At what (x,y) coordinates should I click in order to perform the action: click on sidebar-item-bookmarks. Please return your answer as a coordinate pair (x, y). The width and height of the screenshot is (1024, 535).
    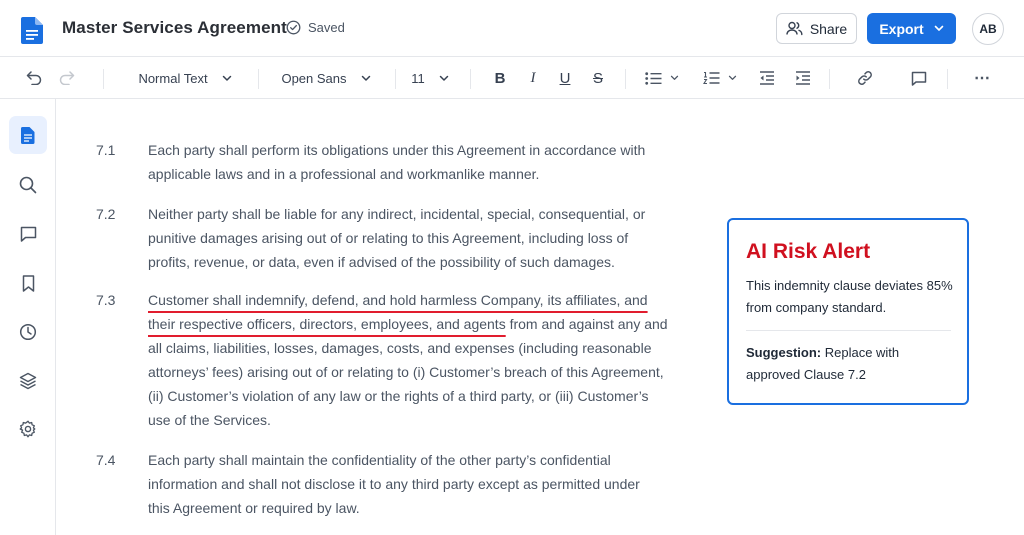
    Looking at the image, I should click on (28, 283).